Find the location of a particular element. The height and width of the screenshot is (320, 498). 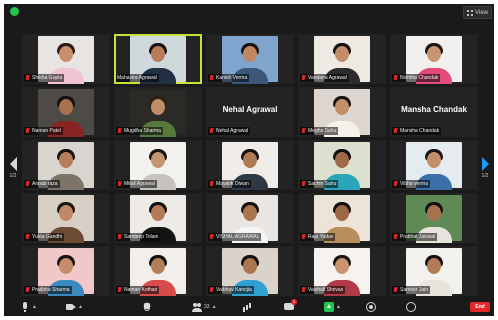

audio-options-caret: ▲ is located at coordinates (34, 307).